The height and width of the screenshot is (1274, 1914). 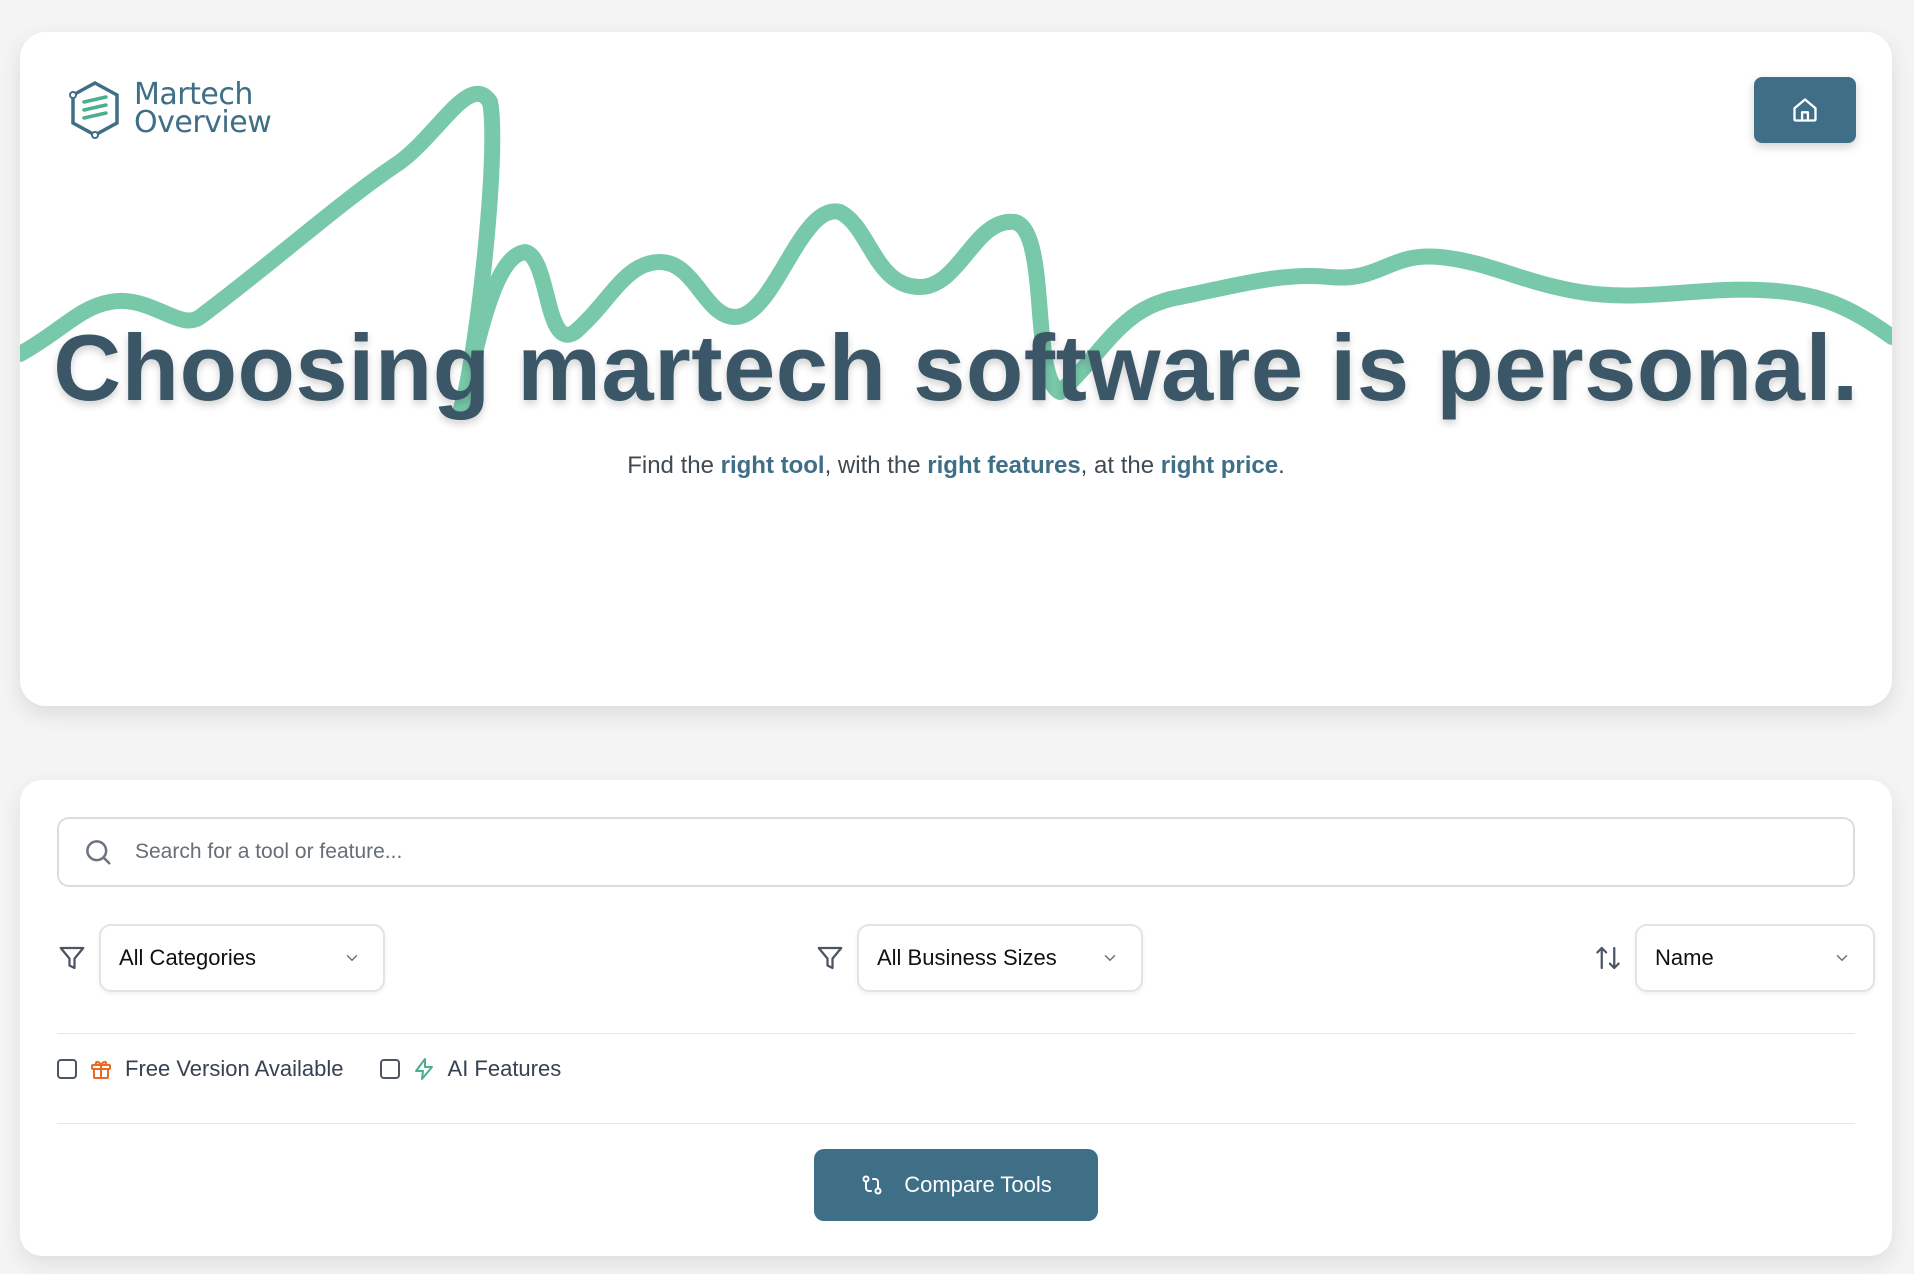 I want to click on home-icon, so click(x=1805, y=110).